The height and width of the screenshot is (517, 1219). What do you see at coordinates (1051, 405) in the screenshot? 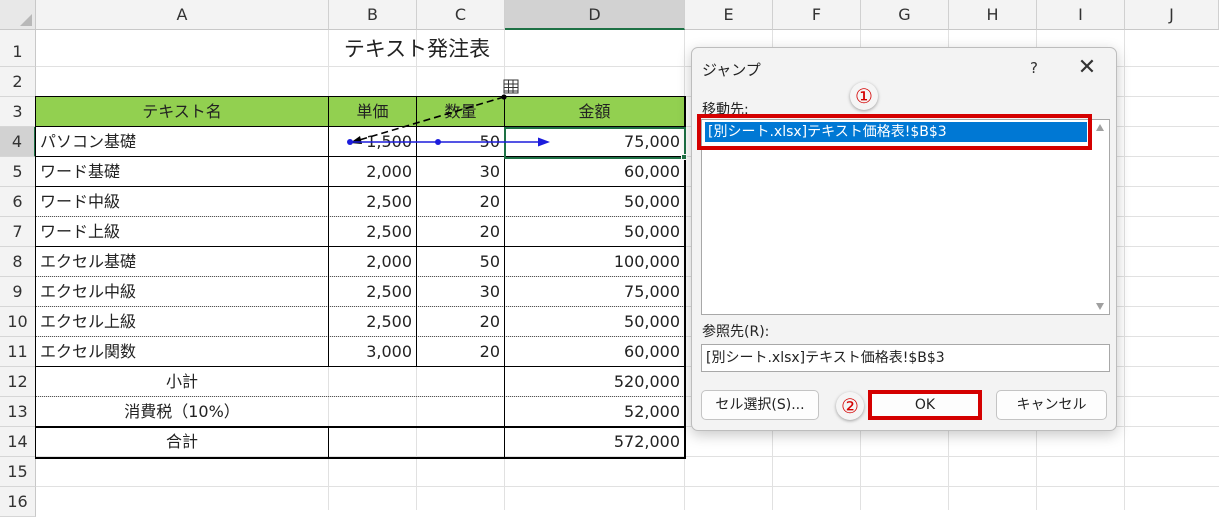
I see `cancel-button: キャンセル` at bounding box center [1051, 405].